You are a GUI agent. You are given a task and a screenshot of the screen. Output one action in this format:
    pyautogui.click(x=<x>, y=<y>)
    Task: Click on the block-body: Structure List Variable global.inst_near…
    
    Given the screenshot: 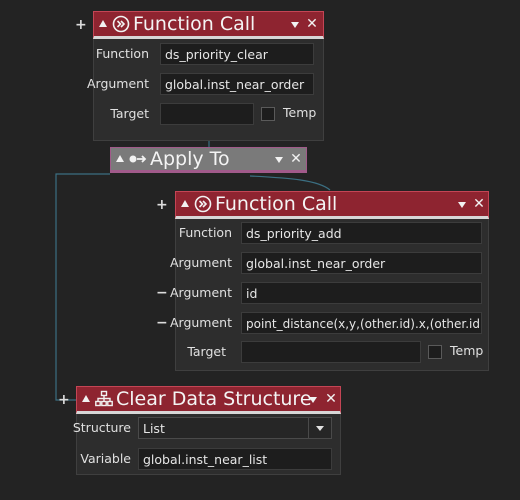 What is the action you would take?
    pyautogui.click(x=206, y=444)
    